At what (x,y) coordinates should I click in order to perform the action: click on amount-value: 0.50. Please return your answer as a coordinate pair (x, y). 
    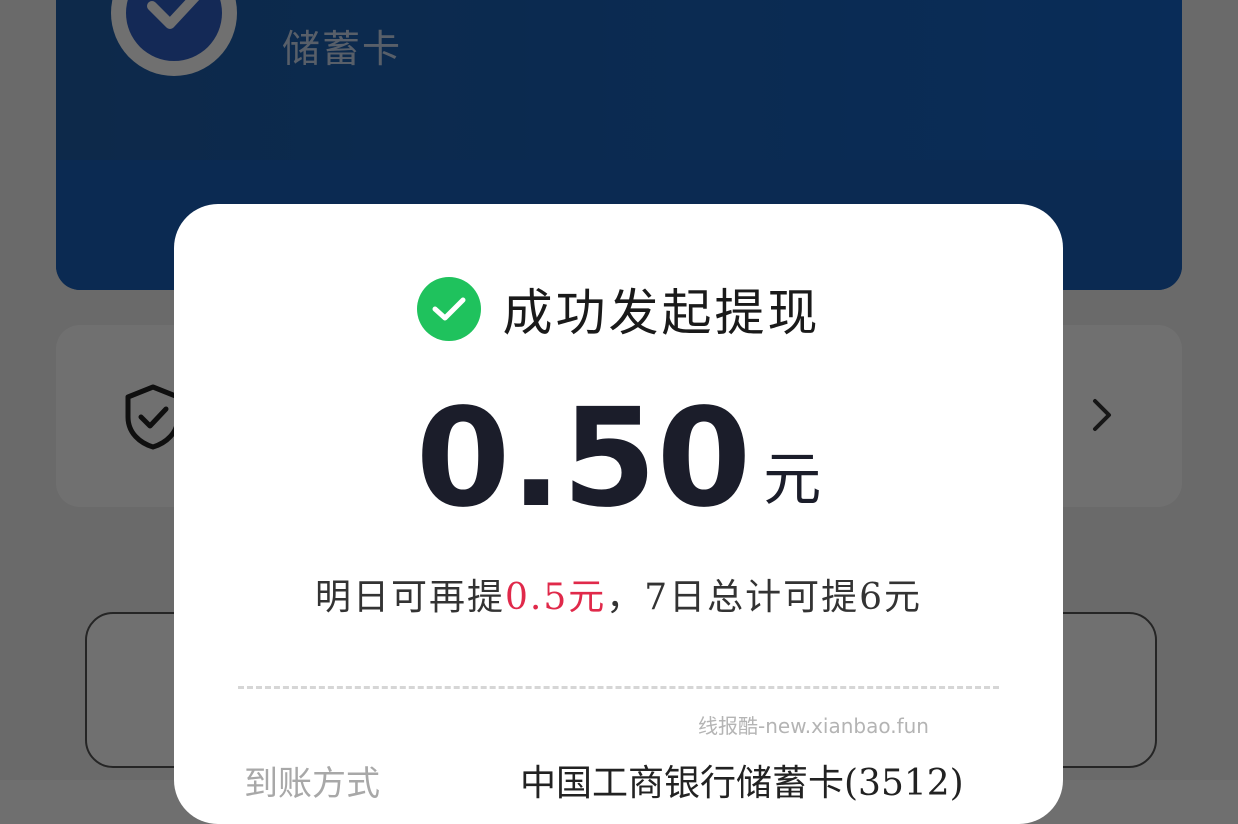
    Looking at the image, I should click on (583, 459).